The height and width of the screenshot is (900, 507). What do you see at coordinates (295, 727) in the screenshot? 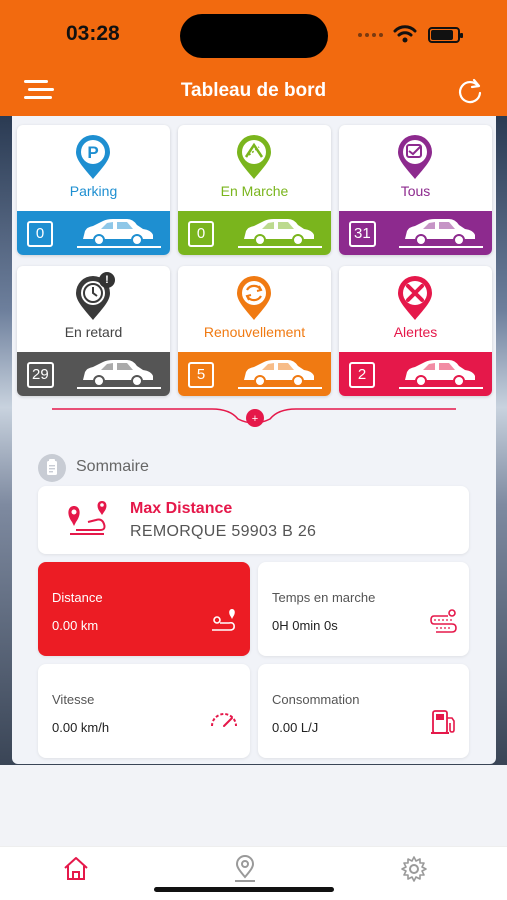
I see `consumption-value: 0.00 L/J` at bounding box center [295, 727].